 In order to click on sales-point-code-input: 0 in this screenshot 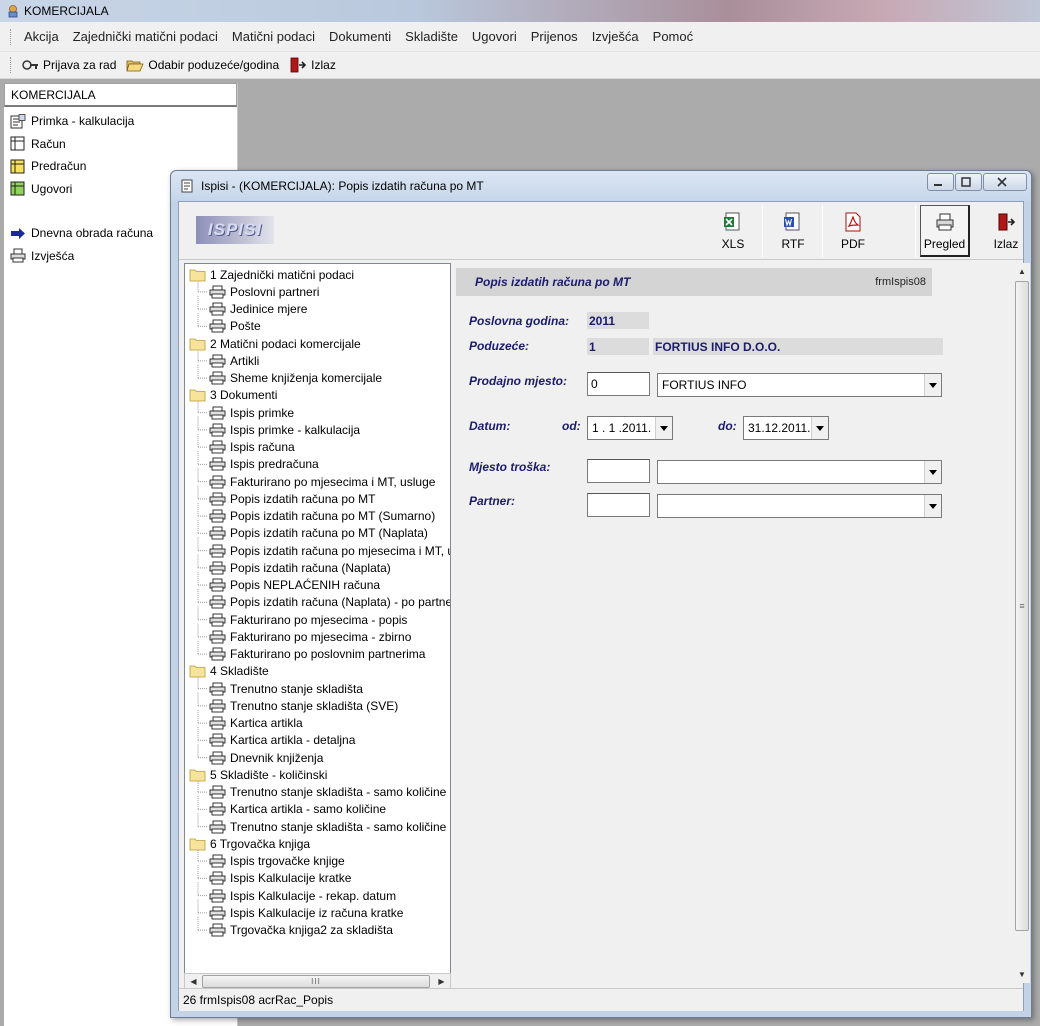, I will do `click(618, 384)`.